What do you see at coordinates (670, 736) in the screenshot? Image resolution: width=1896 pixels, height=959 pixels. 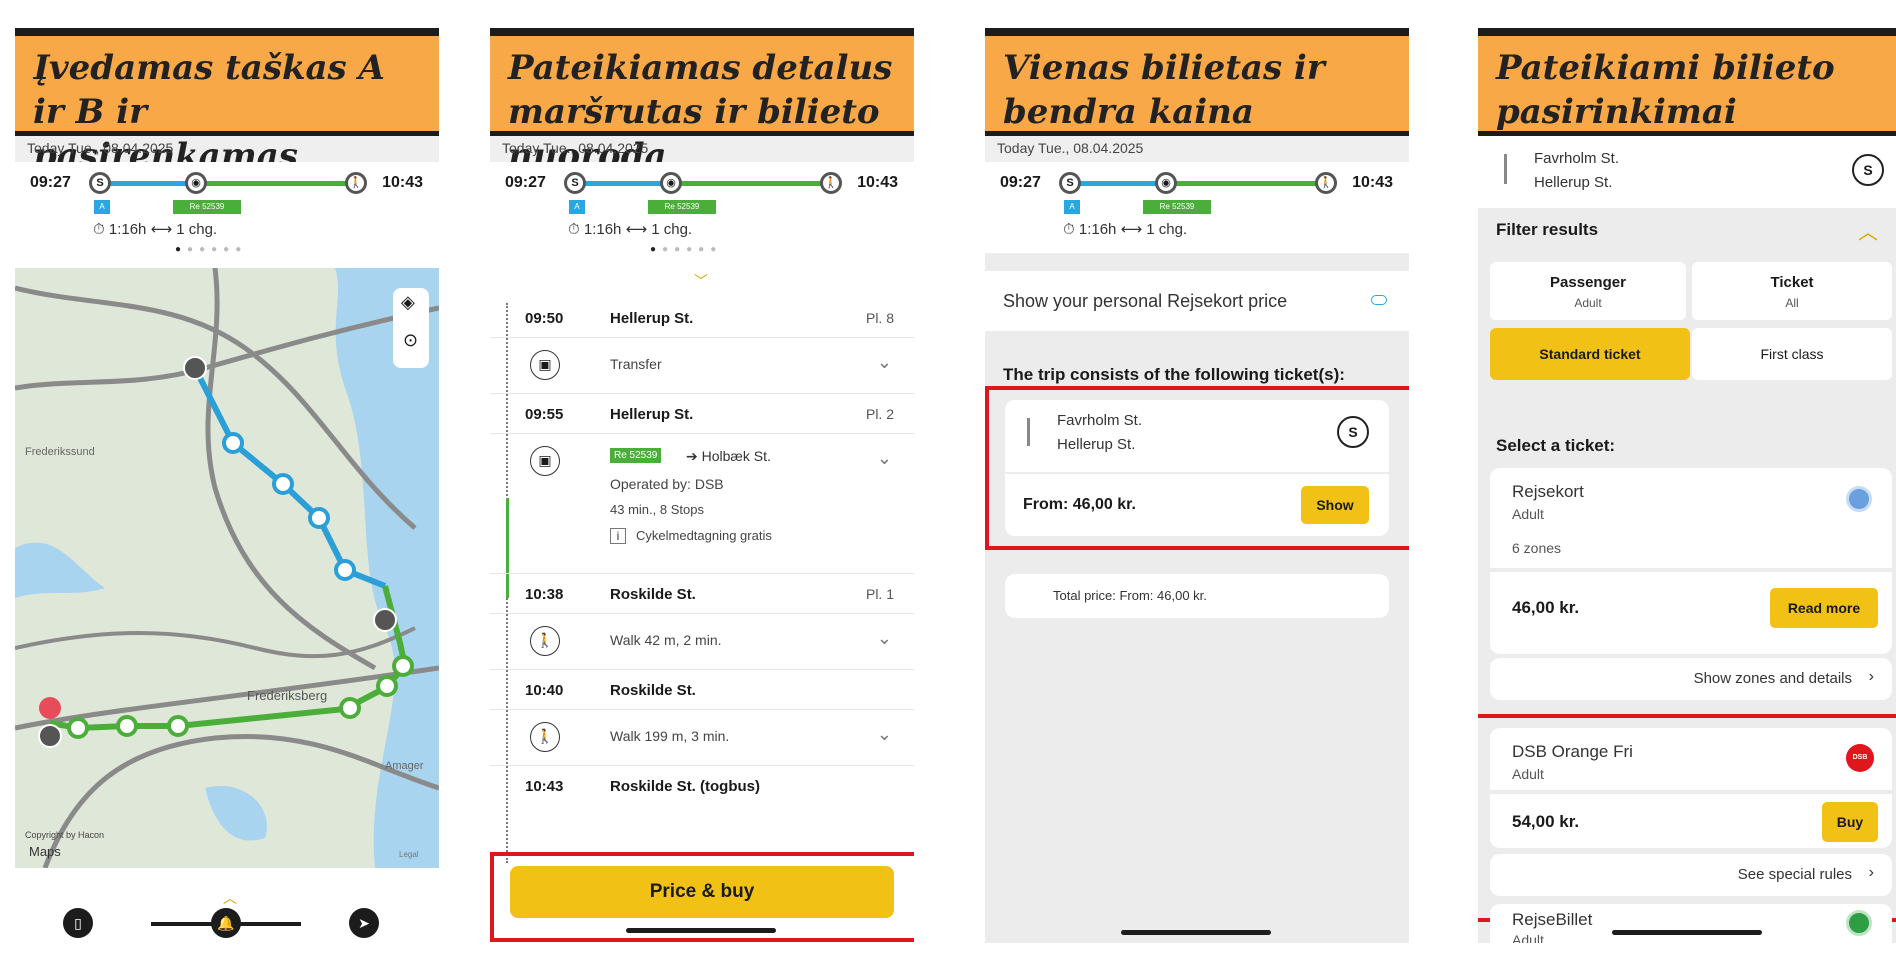 I see `leg-label: Walk 199 m, 3 min.` at bounding box center [670, 736].